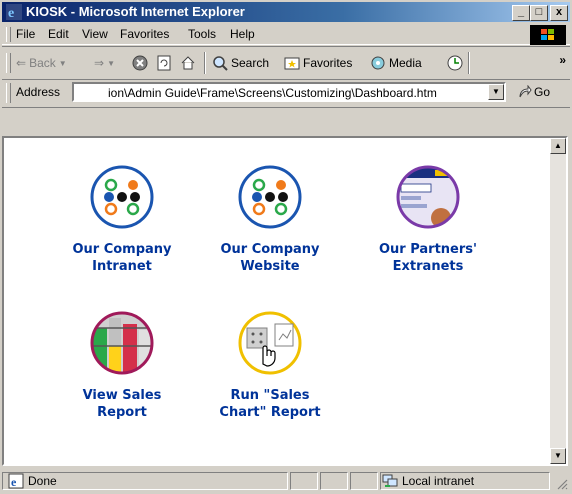 Image resolution: width=572 pixels, height=494 pixels. I want to click on menu-favorites: Favorites, so click(144, 34).